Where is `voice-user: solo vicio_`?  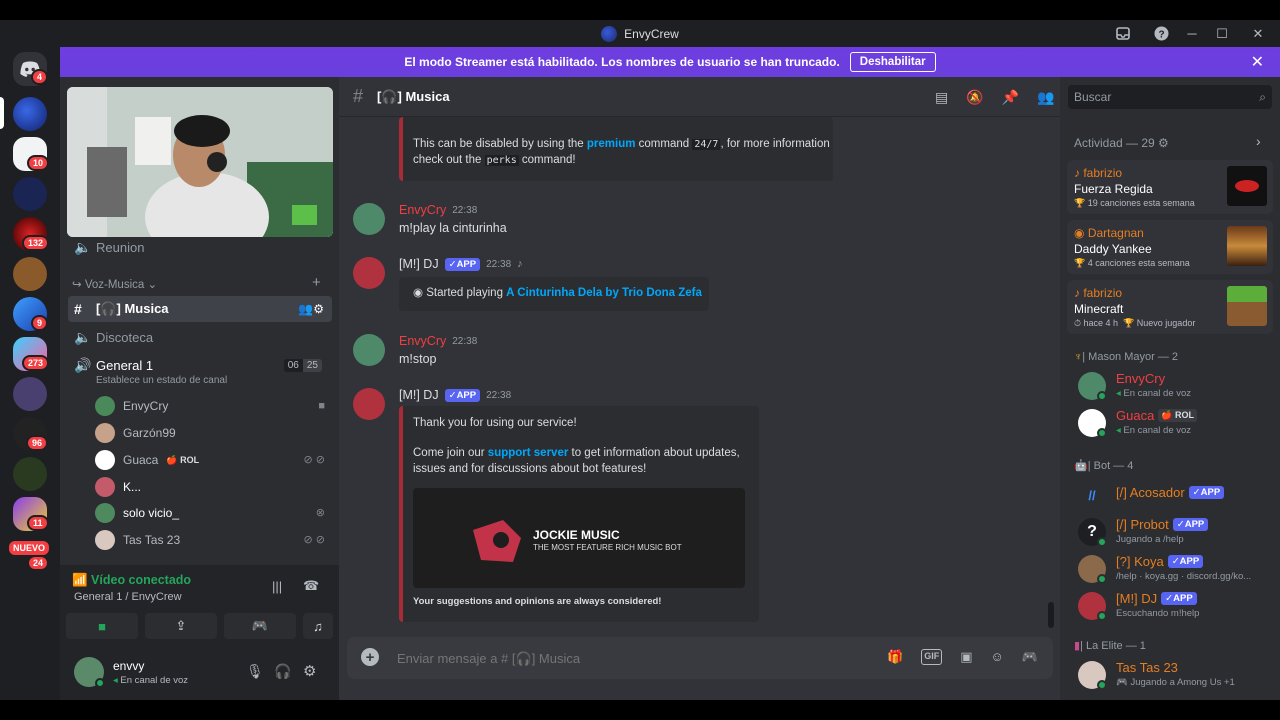
voice-user: solo vicio_ is located at coordinates (137, 513).